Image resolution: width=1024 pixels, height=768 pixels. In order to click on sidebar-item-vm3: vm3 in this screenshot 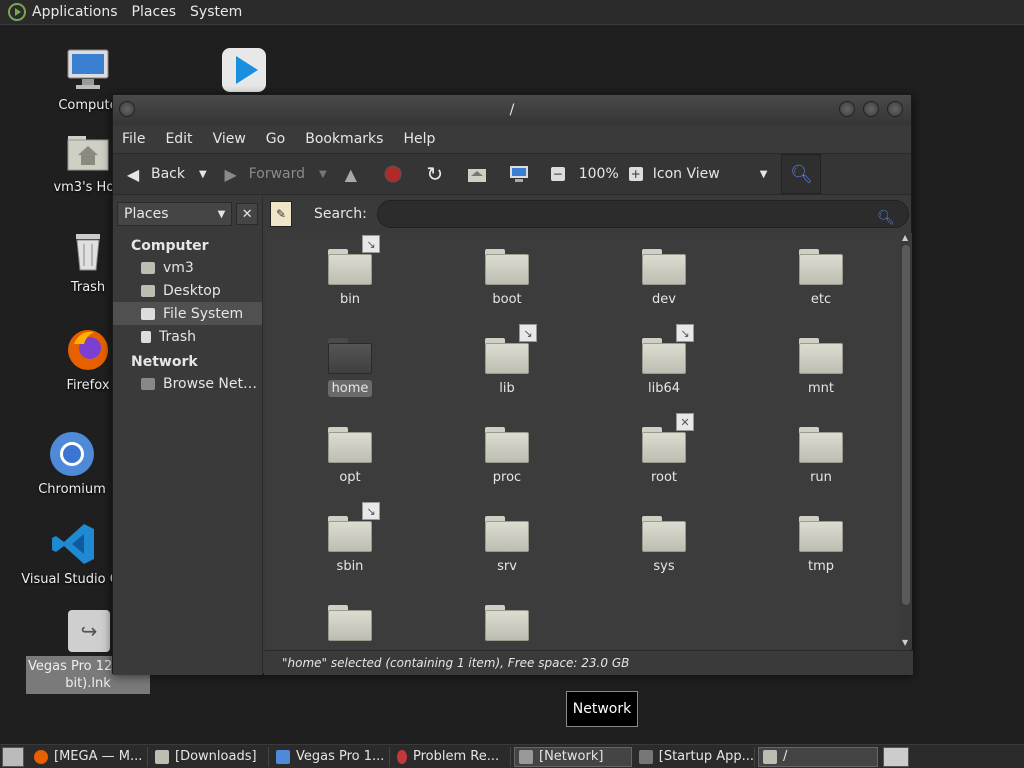, I will do `click(187, 267)`.